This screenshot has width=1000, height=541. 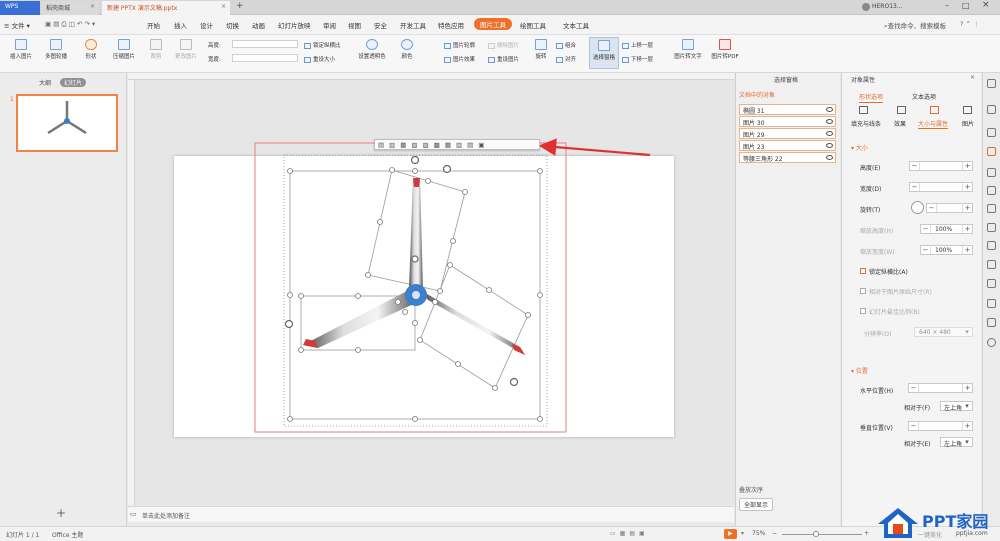 I want to click on color-button: 颜色, so click(x=407, y=49).